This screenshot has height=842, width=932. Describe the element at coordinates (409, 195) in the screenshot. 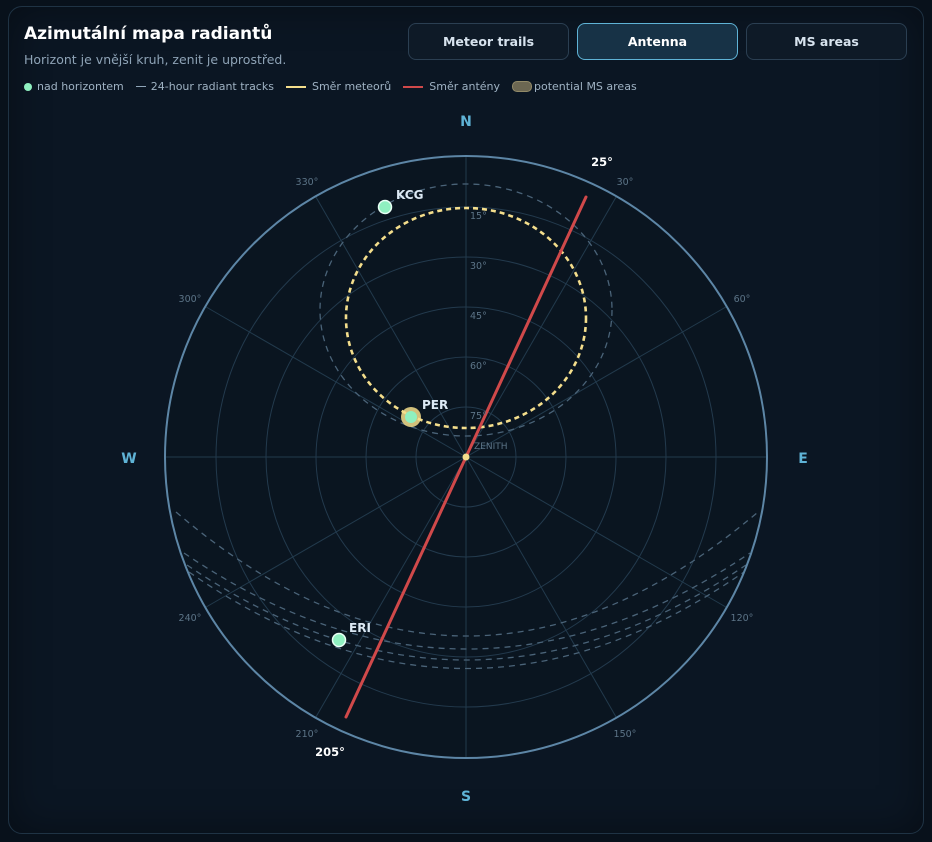

I see `radiant-label: KCG` at that location.